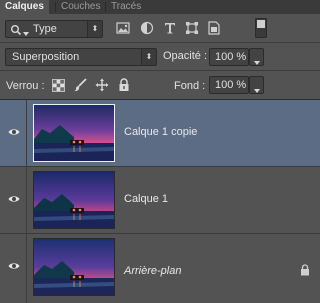 Image resolution: width=320 pixels, height=303 pixels. I want to click on filter-kind-dropdown: Type ⬍, so click(54, 29).